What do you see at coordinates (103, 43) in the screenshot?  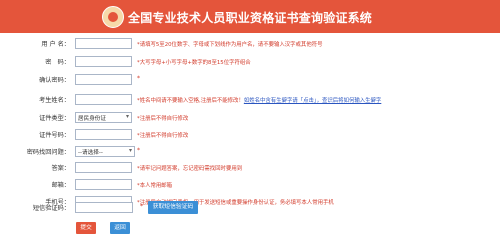 I see `username-input` at bounding box center [103, 43].